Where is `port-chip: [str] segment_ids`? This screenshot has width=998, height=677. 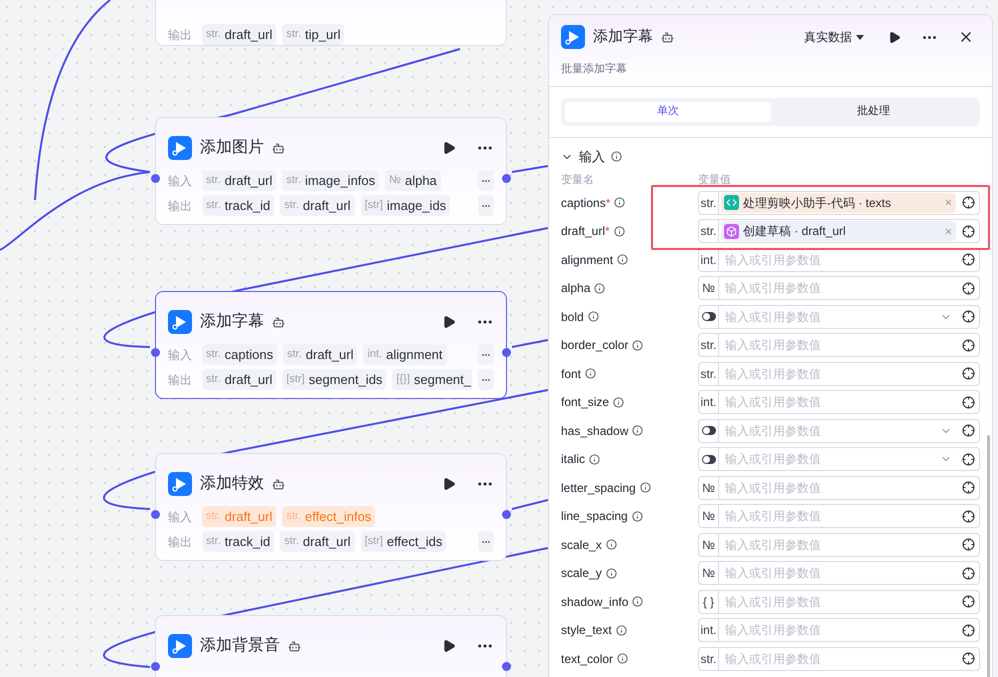 port-chip: [str] segment_ids is located at coordinates (334, 379).